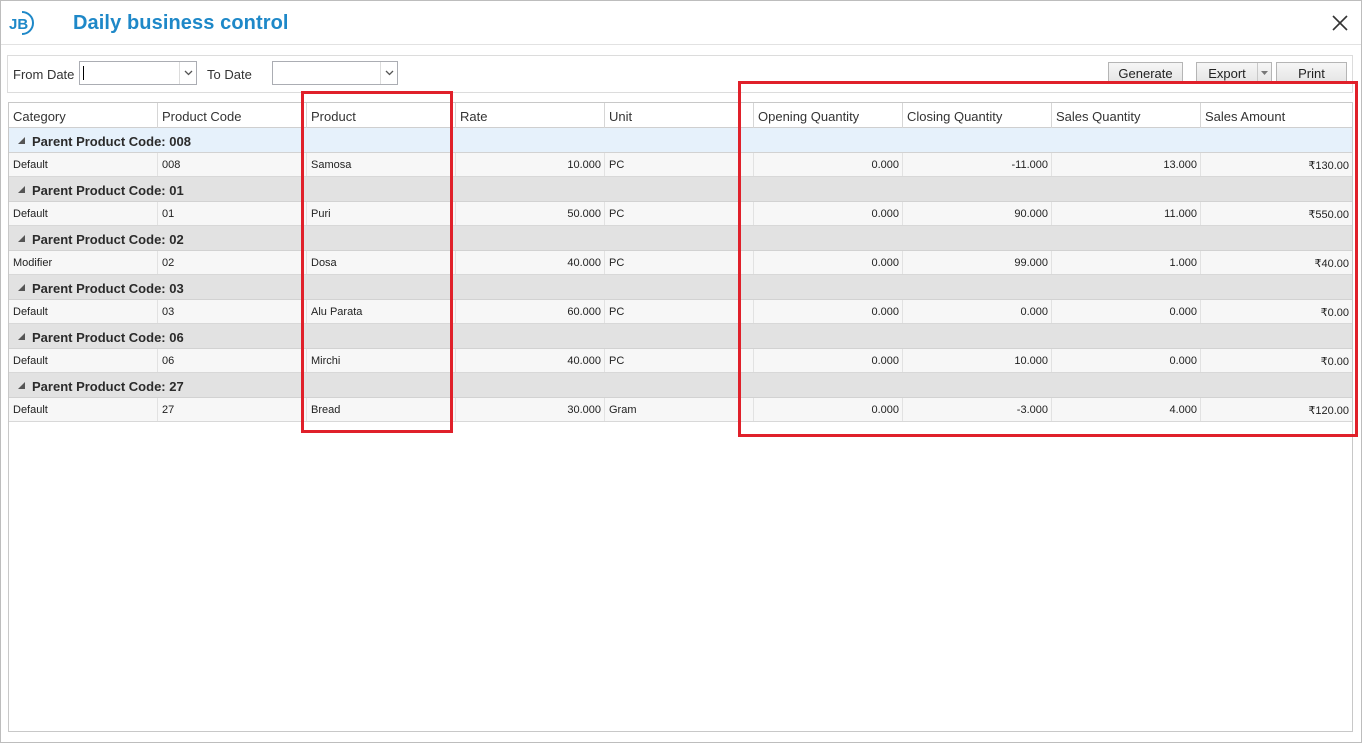 The height and width of the screenshot is (743, 1362). Describe the element at coordinates (1145, 73) in the screenshot. I see `generate-button: Generate` at that location.